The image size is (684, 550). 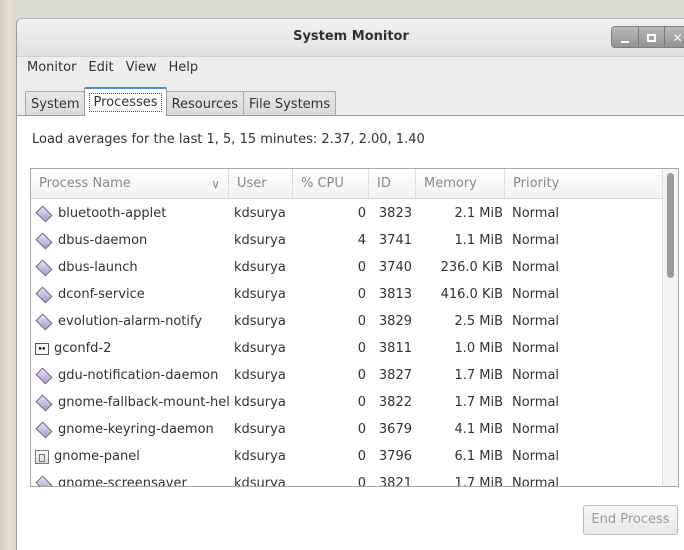 I want to click on process-id: 3811, so click(x=395, y=348).